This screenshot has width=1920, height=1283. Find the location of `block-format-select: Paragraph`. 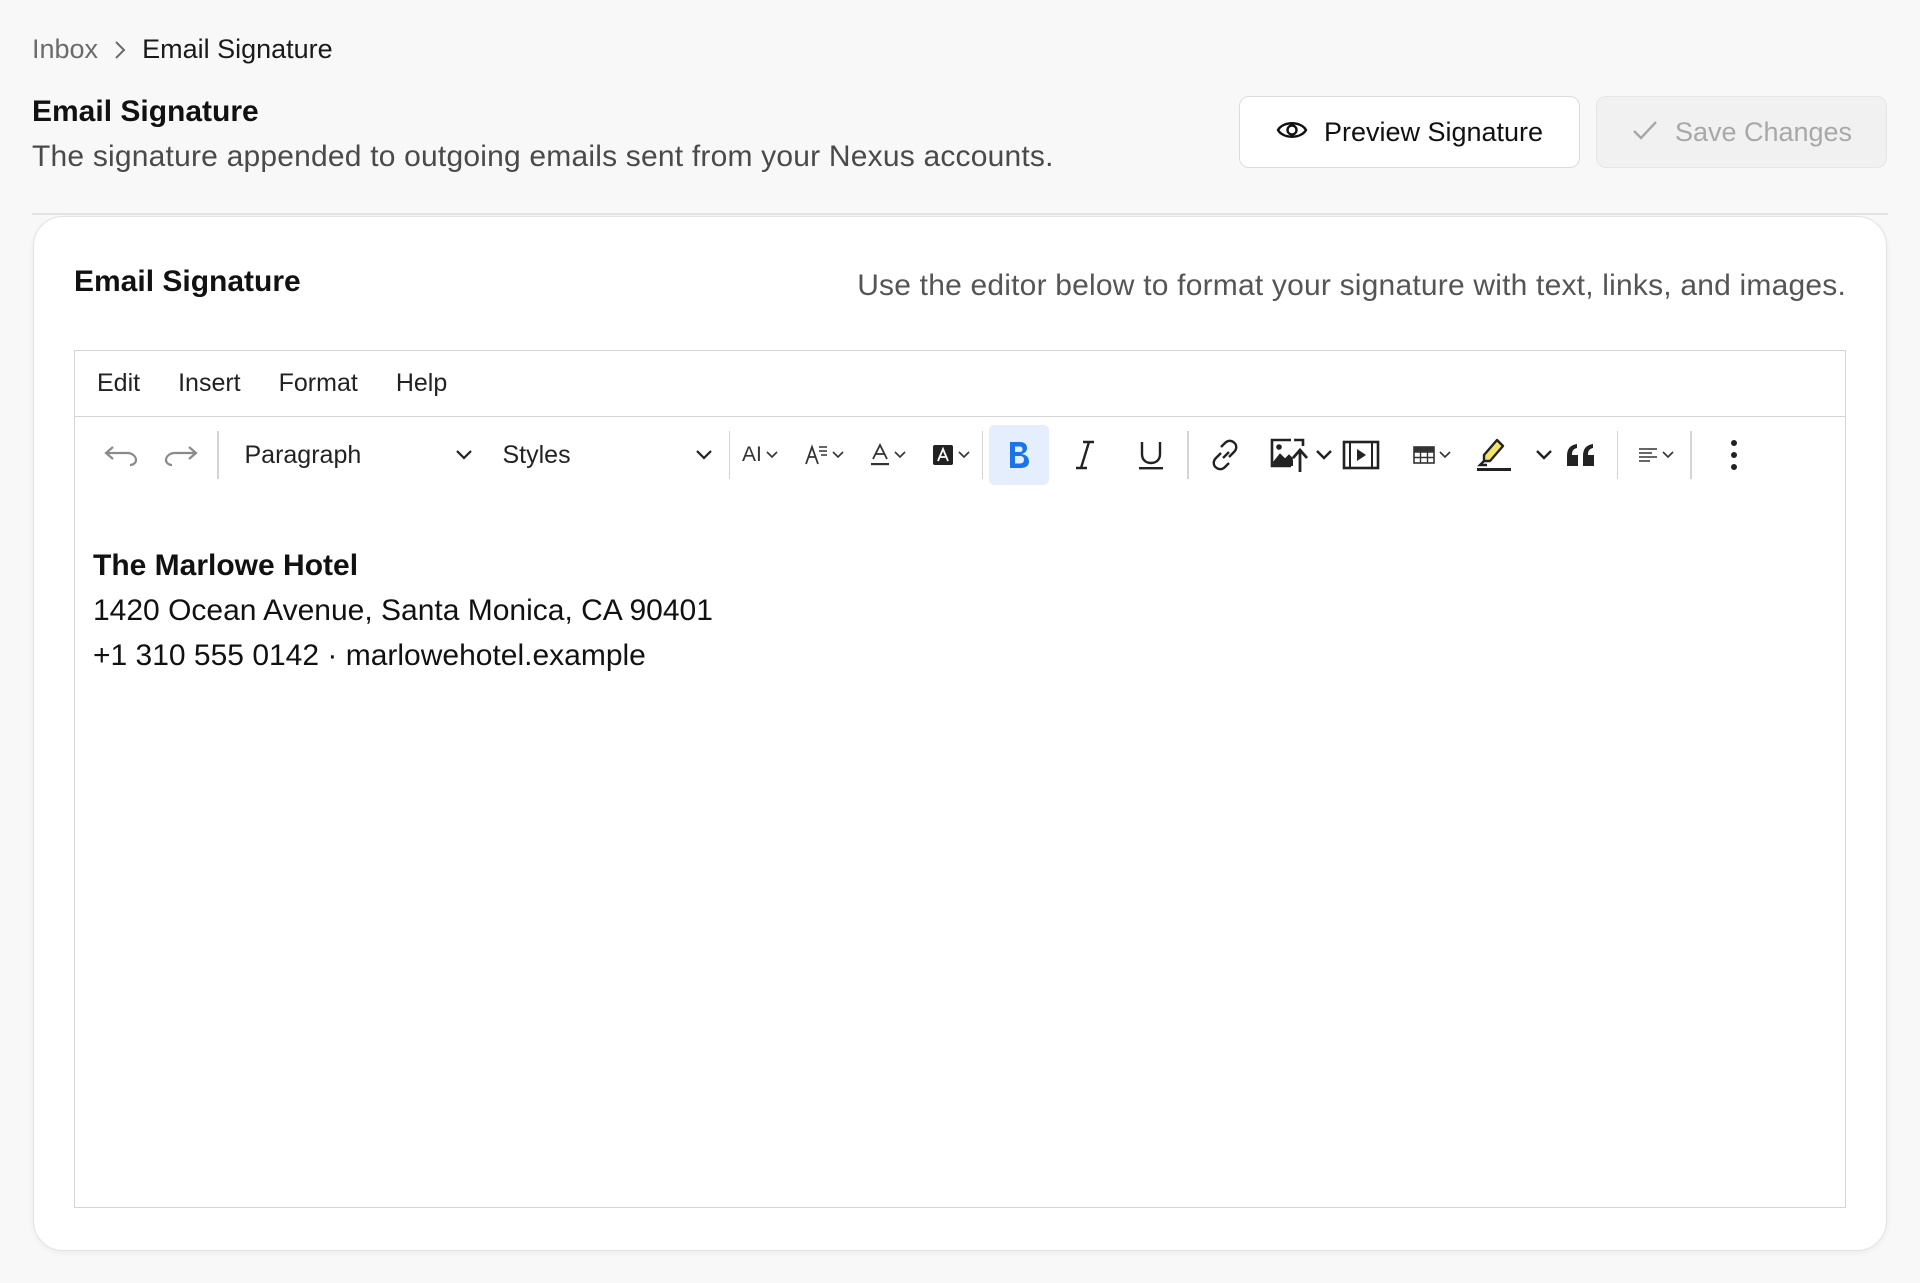

block-format-select: Paragraph is located at coordinates (354, 455).